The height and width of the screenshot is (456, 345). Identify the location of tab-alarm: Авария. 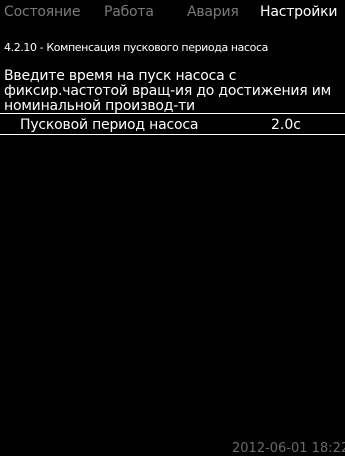
(213, 12).